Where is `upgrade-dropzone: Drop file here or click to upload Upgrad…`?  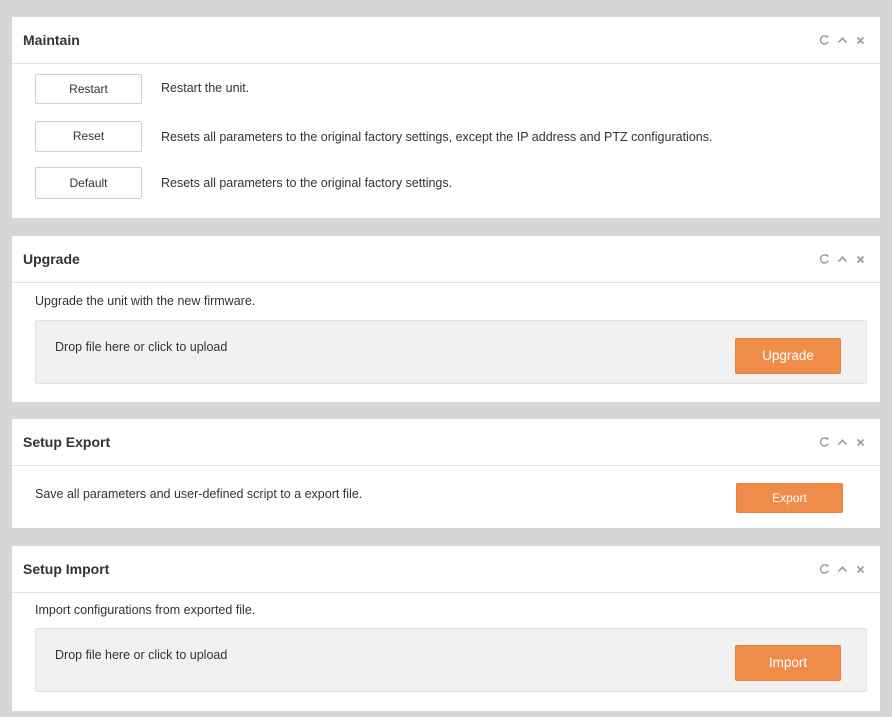 upgrade-dropzone: Drop file here or click to upload Upgrad… is located at coordinates (451, 352).